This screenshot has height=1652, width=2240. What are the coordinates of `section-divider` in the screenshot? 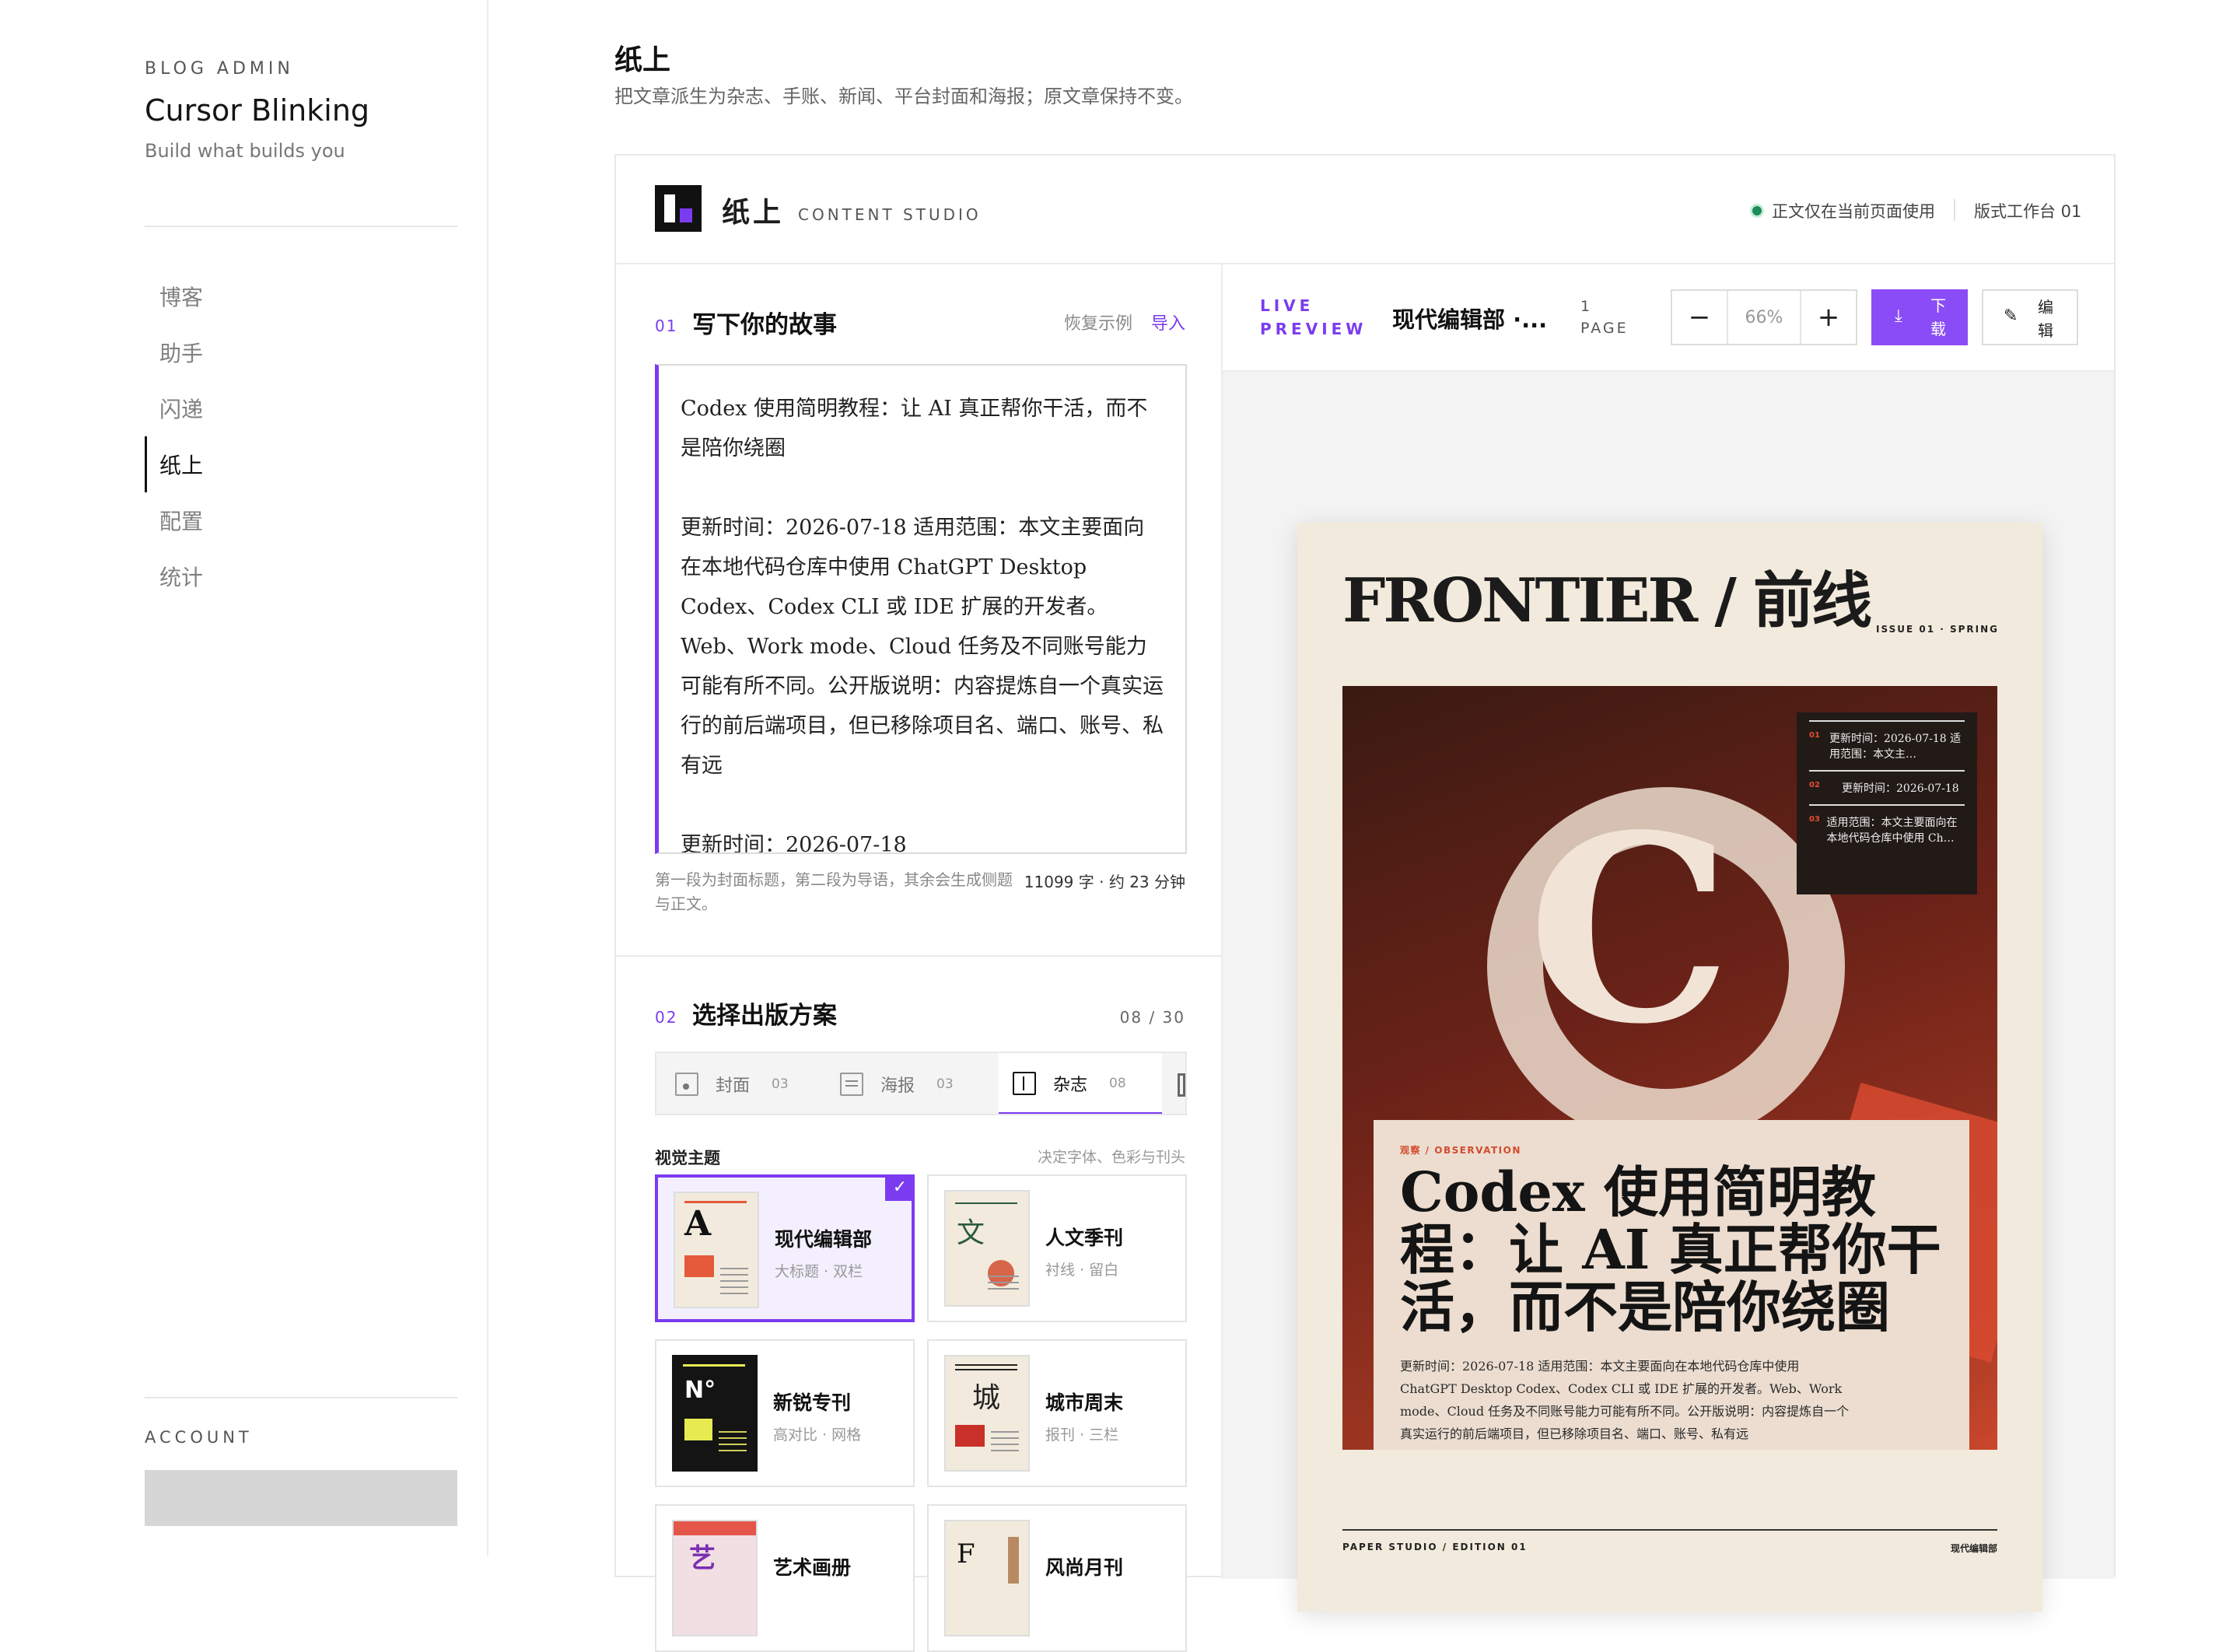 It's located at (920, 956).